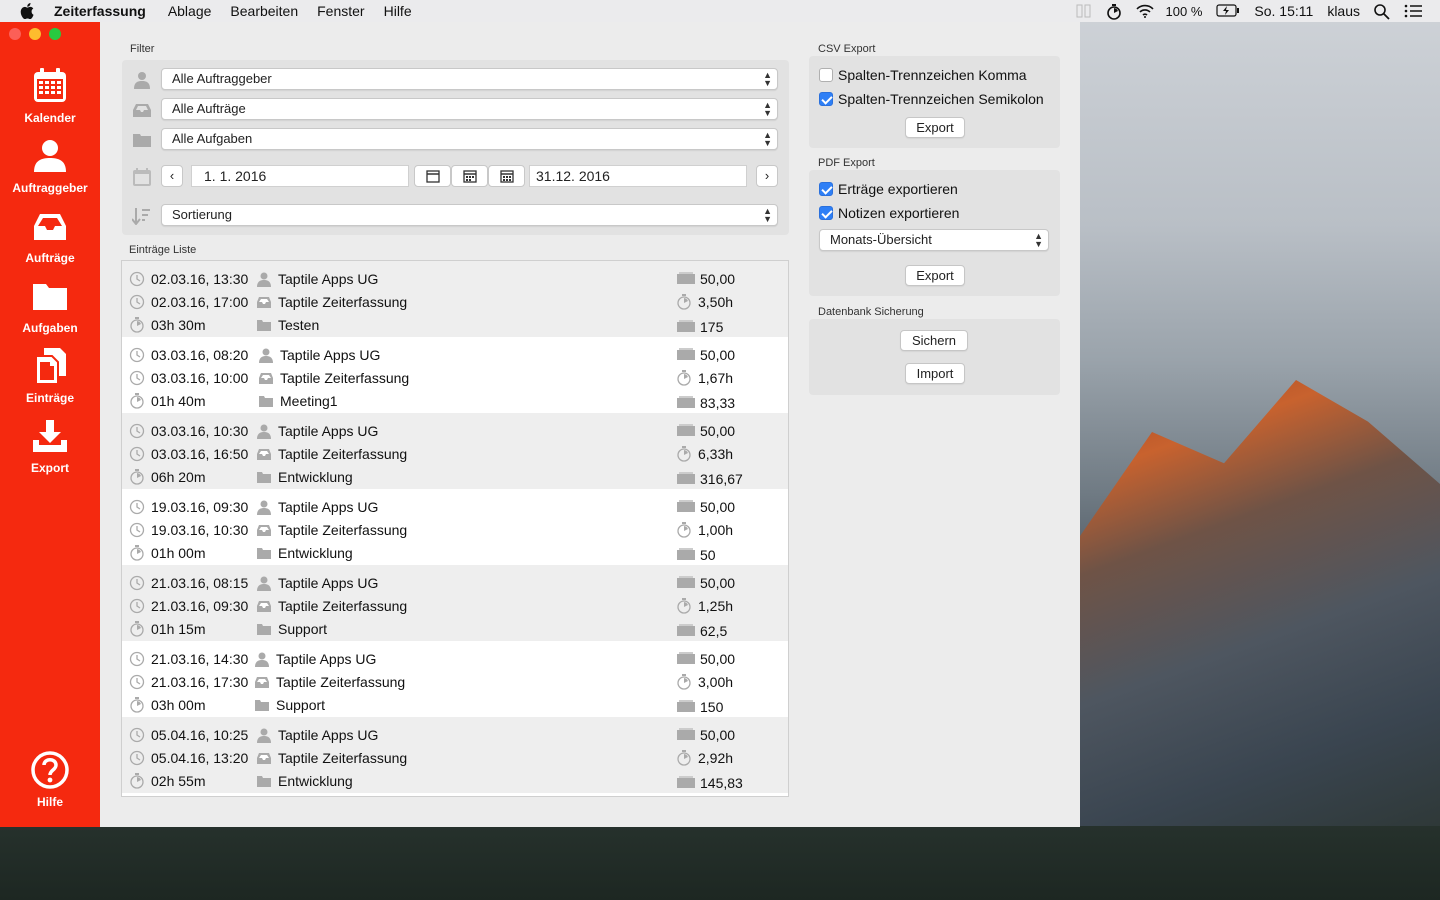  What do you see at coordinates (50, 118) in the screenshot?
I see `sidebar-item-label: Kalender` at bounding box center [50, 118].